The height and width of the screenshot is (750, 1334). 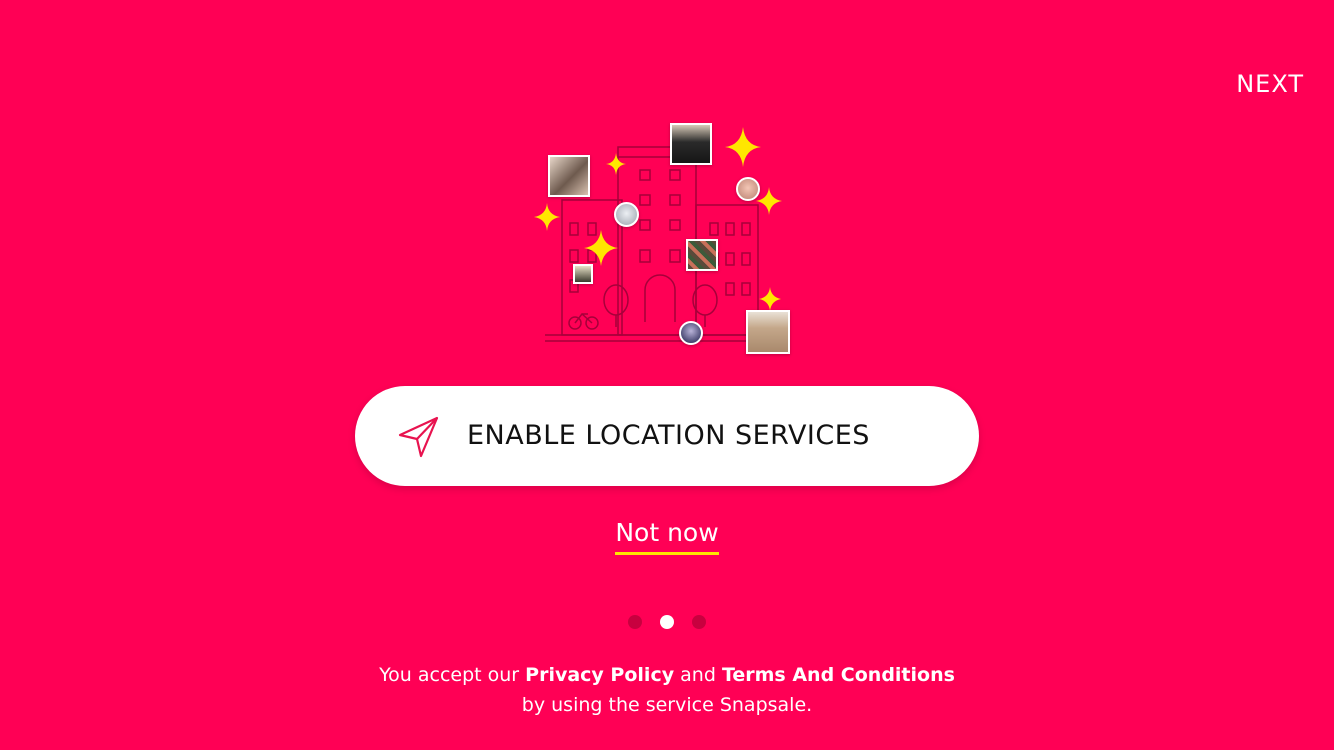 I want to click on enable-location-label: ENABLE LOCATION SERVICES, so click(x=668, y=435).